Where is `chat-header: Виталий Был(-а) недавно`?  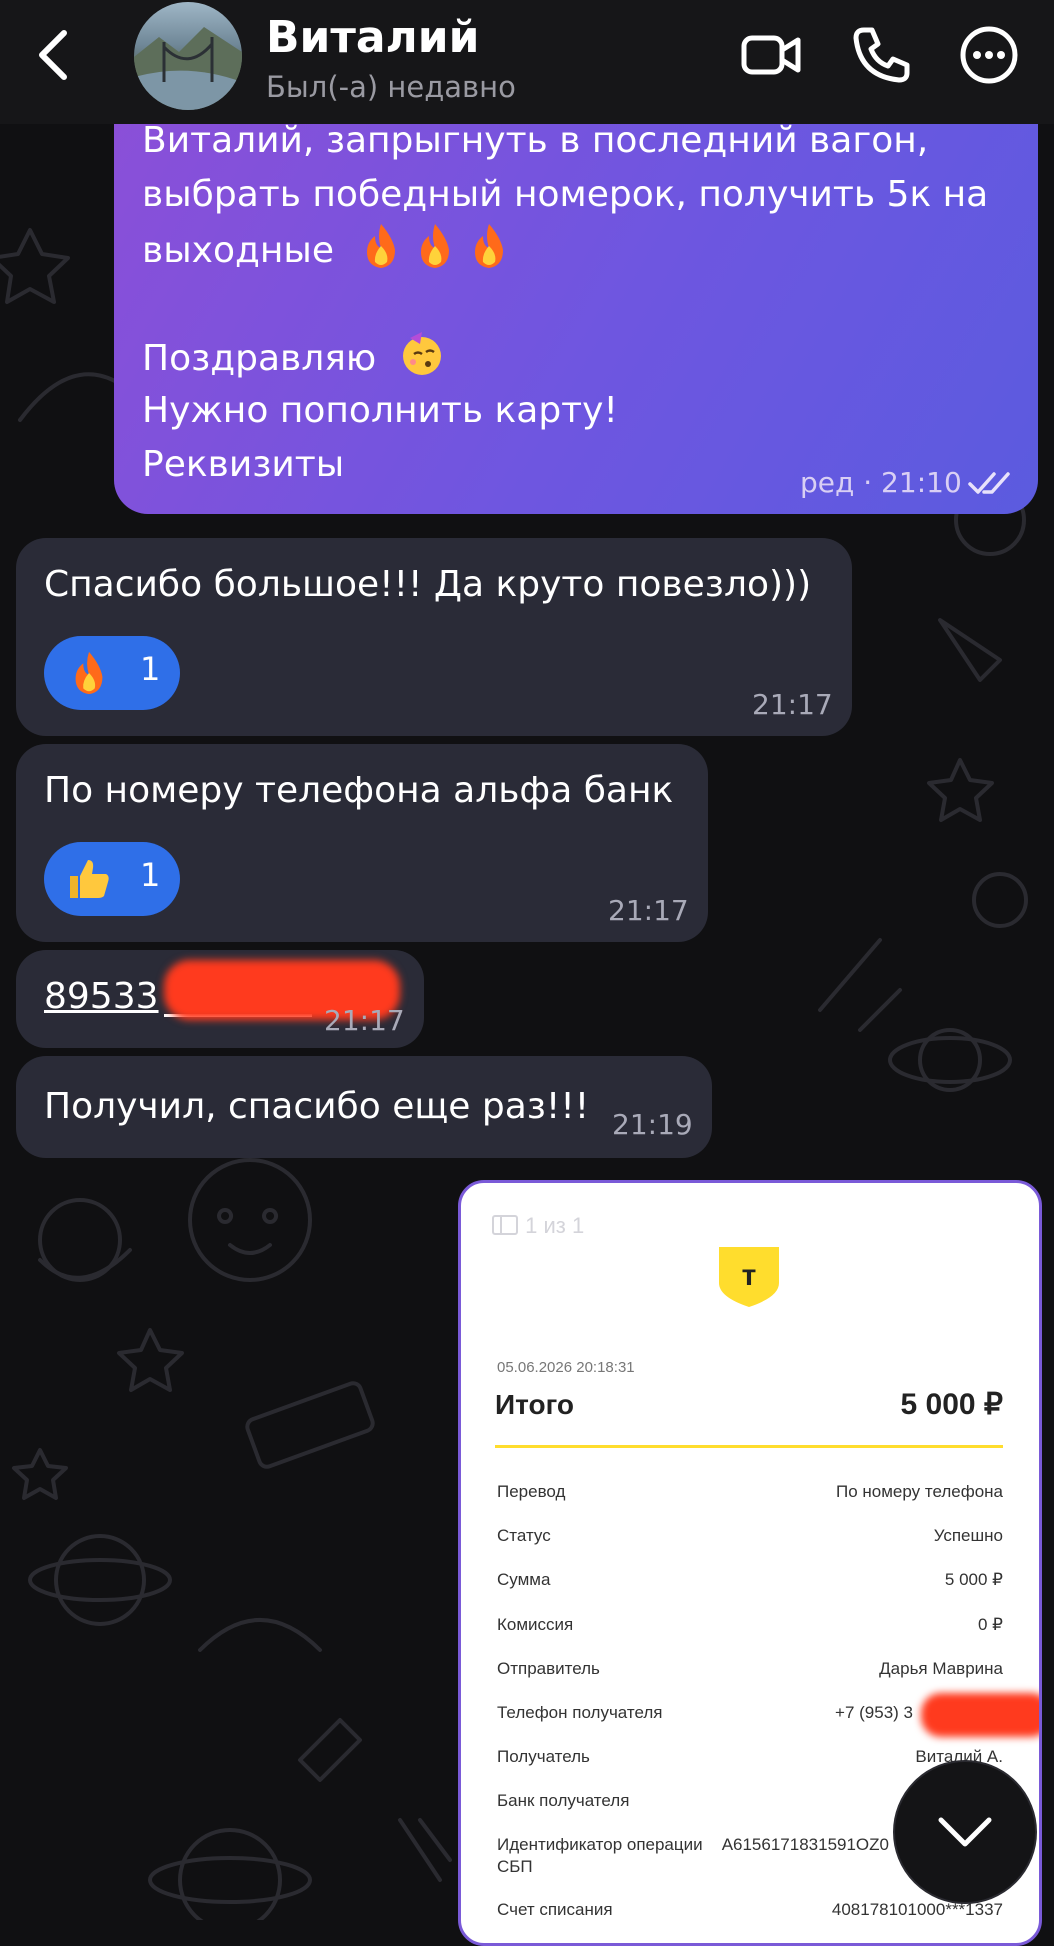 chat-header: Виталий Был(-а) недавно is located at coordinates (527, 62).